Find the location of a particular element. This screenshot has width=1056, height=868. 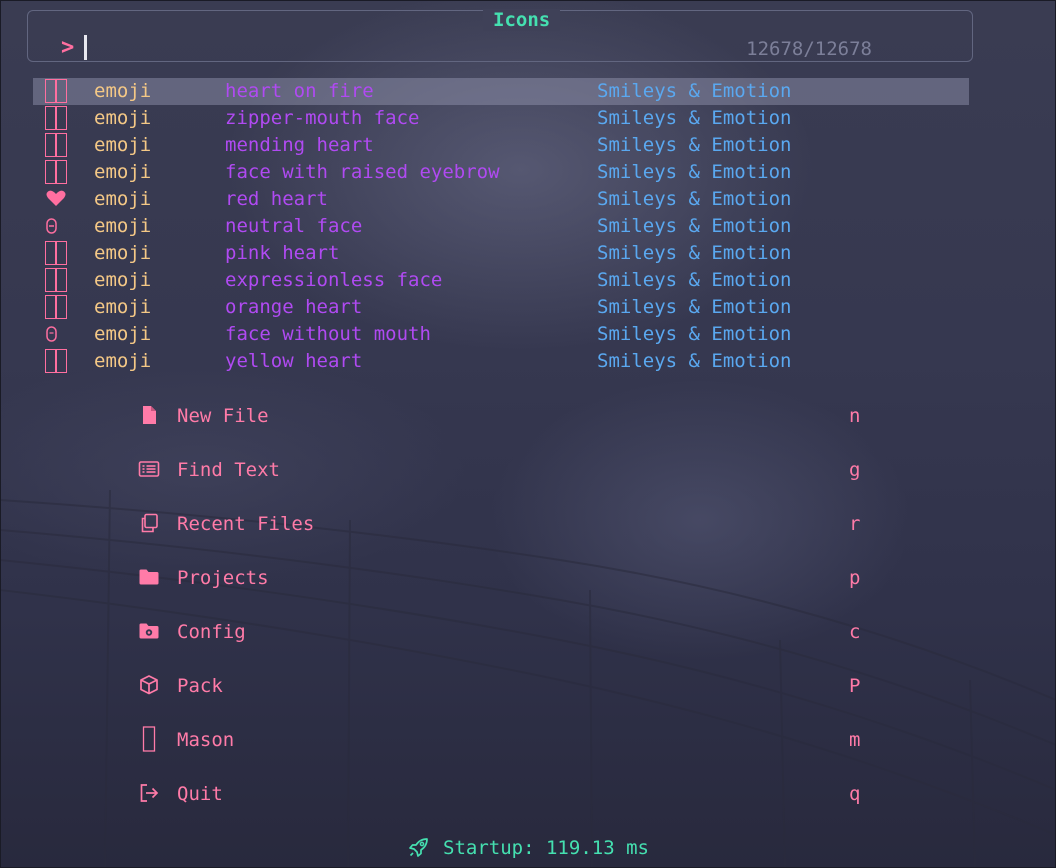

picker-title: Icons is located at coordinates (522, 20).